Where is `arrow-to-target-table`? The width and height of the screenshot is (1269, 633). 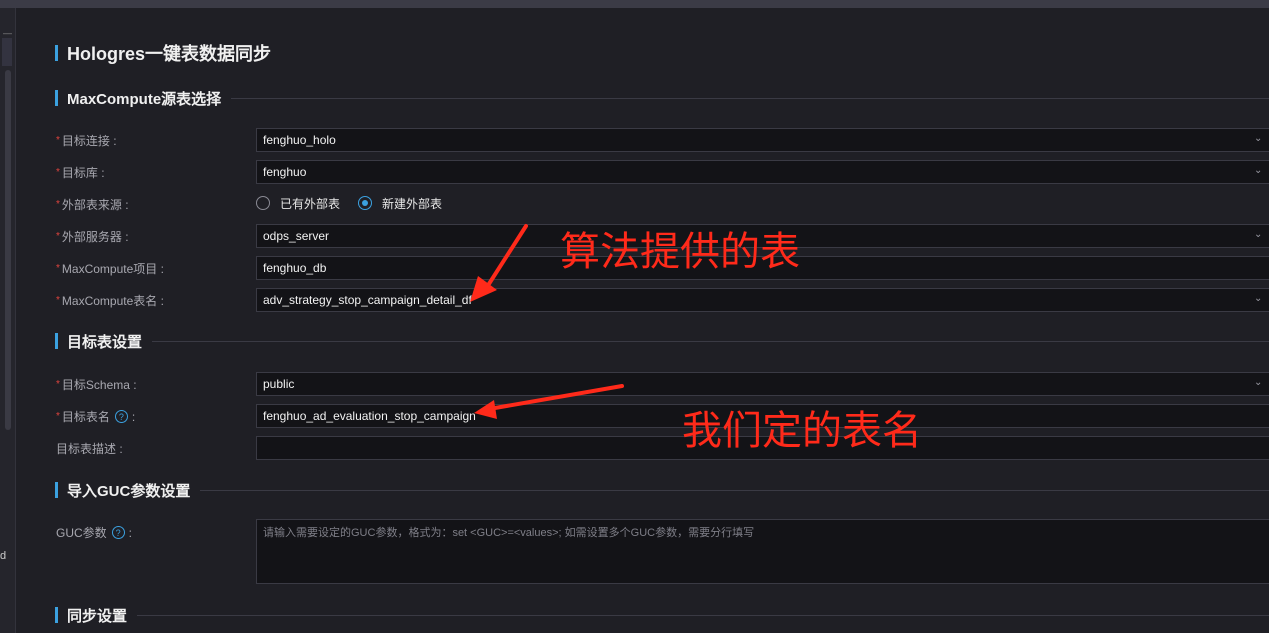 arrow-to-target-table is located at coordinates (549, 401).